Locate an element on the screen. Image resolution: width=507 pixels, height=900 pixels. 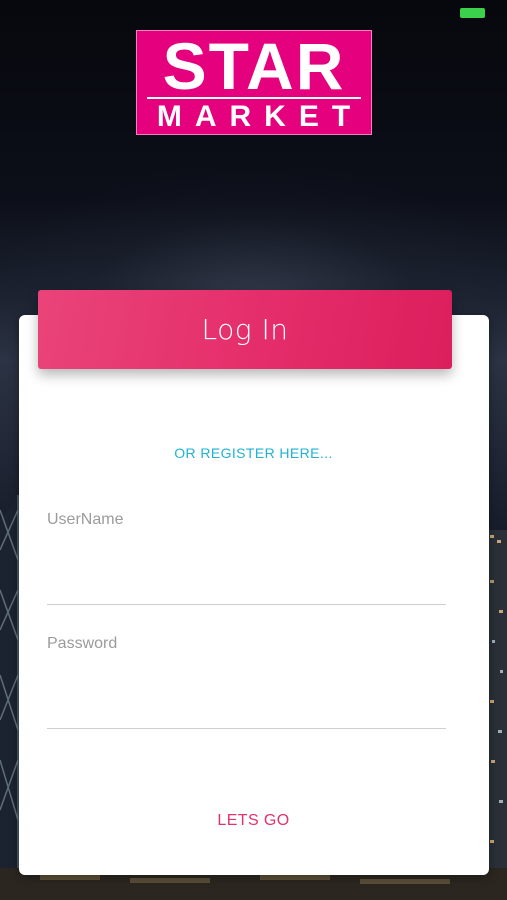
logo-line-market: MARKET is located at coordinates (260, 116).